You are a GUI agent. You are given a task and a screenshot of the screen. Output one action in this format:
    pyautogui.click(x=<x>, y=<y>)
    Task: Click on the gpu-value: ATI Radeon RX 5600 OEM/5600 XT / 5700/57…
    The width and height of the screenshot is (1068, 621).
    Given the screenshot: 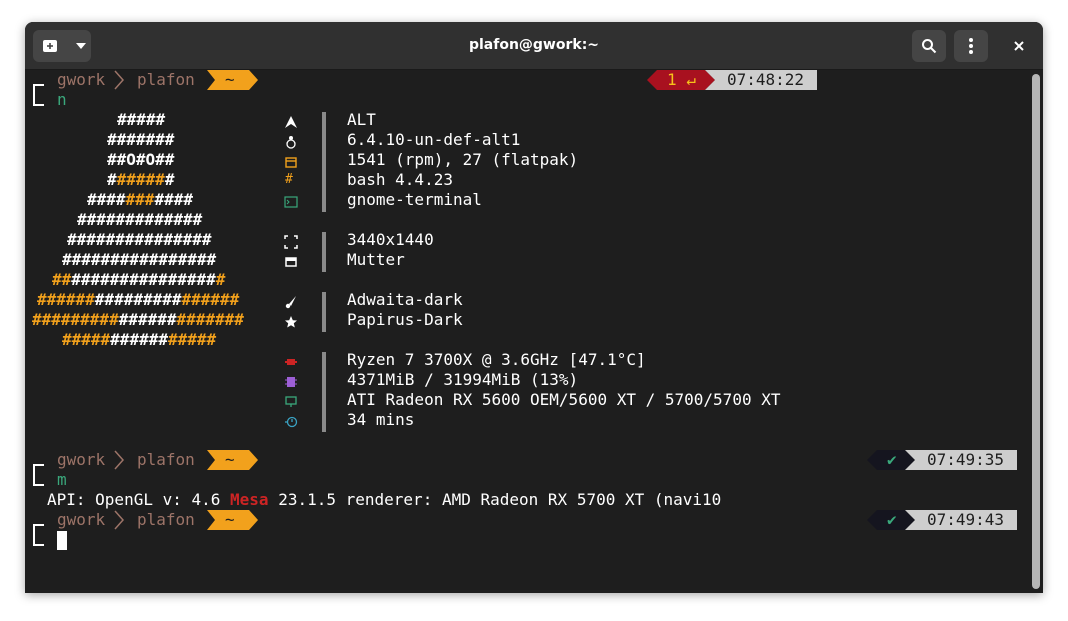 What is the action you would take?
    pyautogui.click(x=564, y=399)
    